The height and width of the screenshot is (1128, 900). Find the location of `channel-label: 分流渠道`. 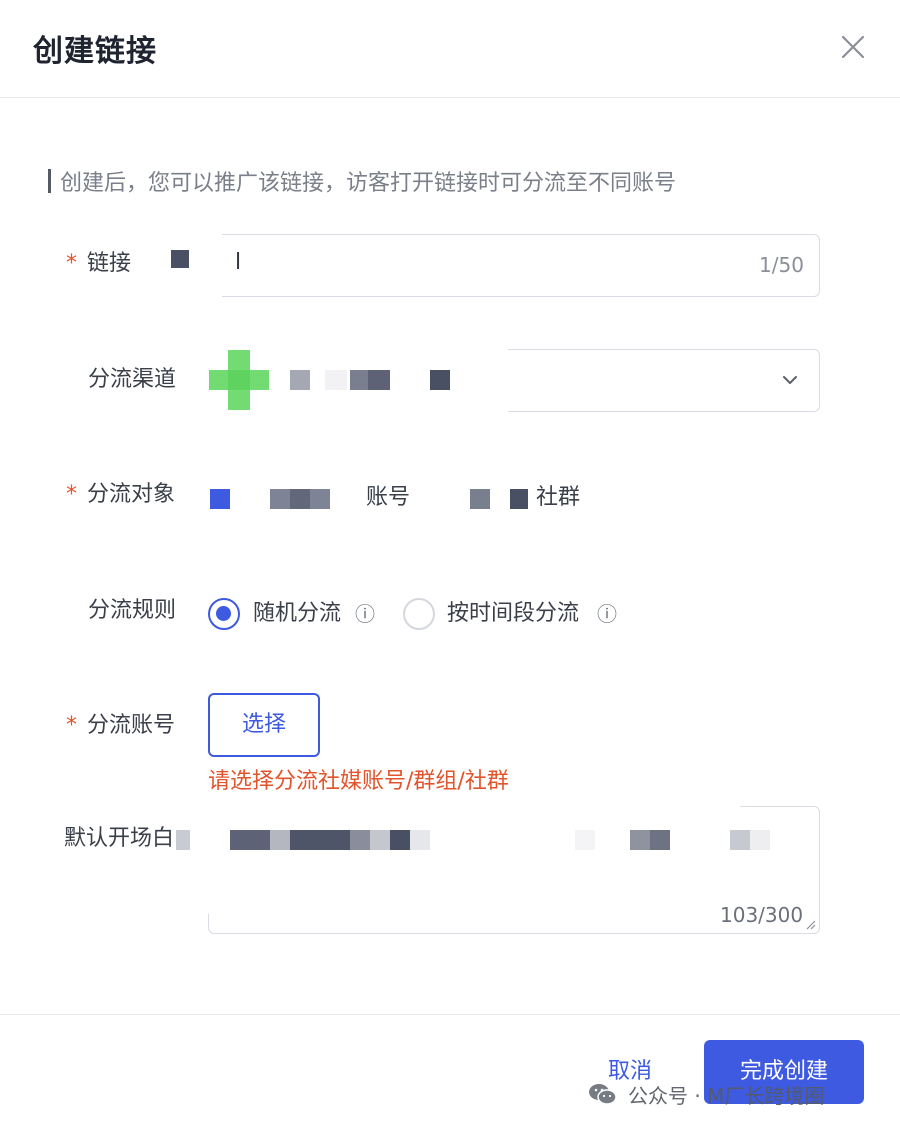

channel-label: 分流渠道 is located at coordinates (132, 379).